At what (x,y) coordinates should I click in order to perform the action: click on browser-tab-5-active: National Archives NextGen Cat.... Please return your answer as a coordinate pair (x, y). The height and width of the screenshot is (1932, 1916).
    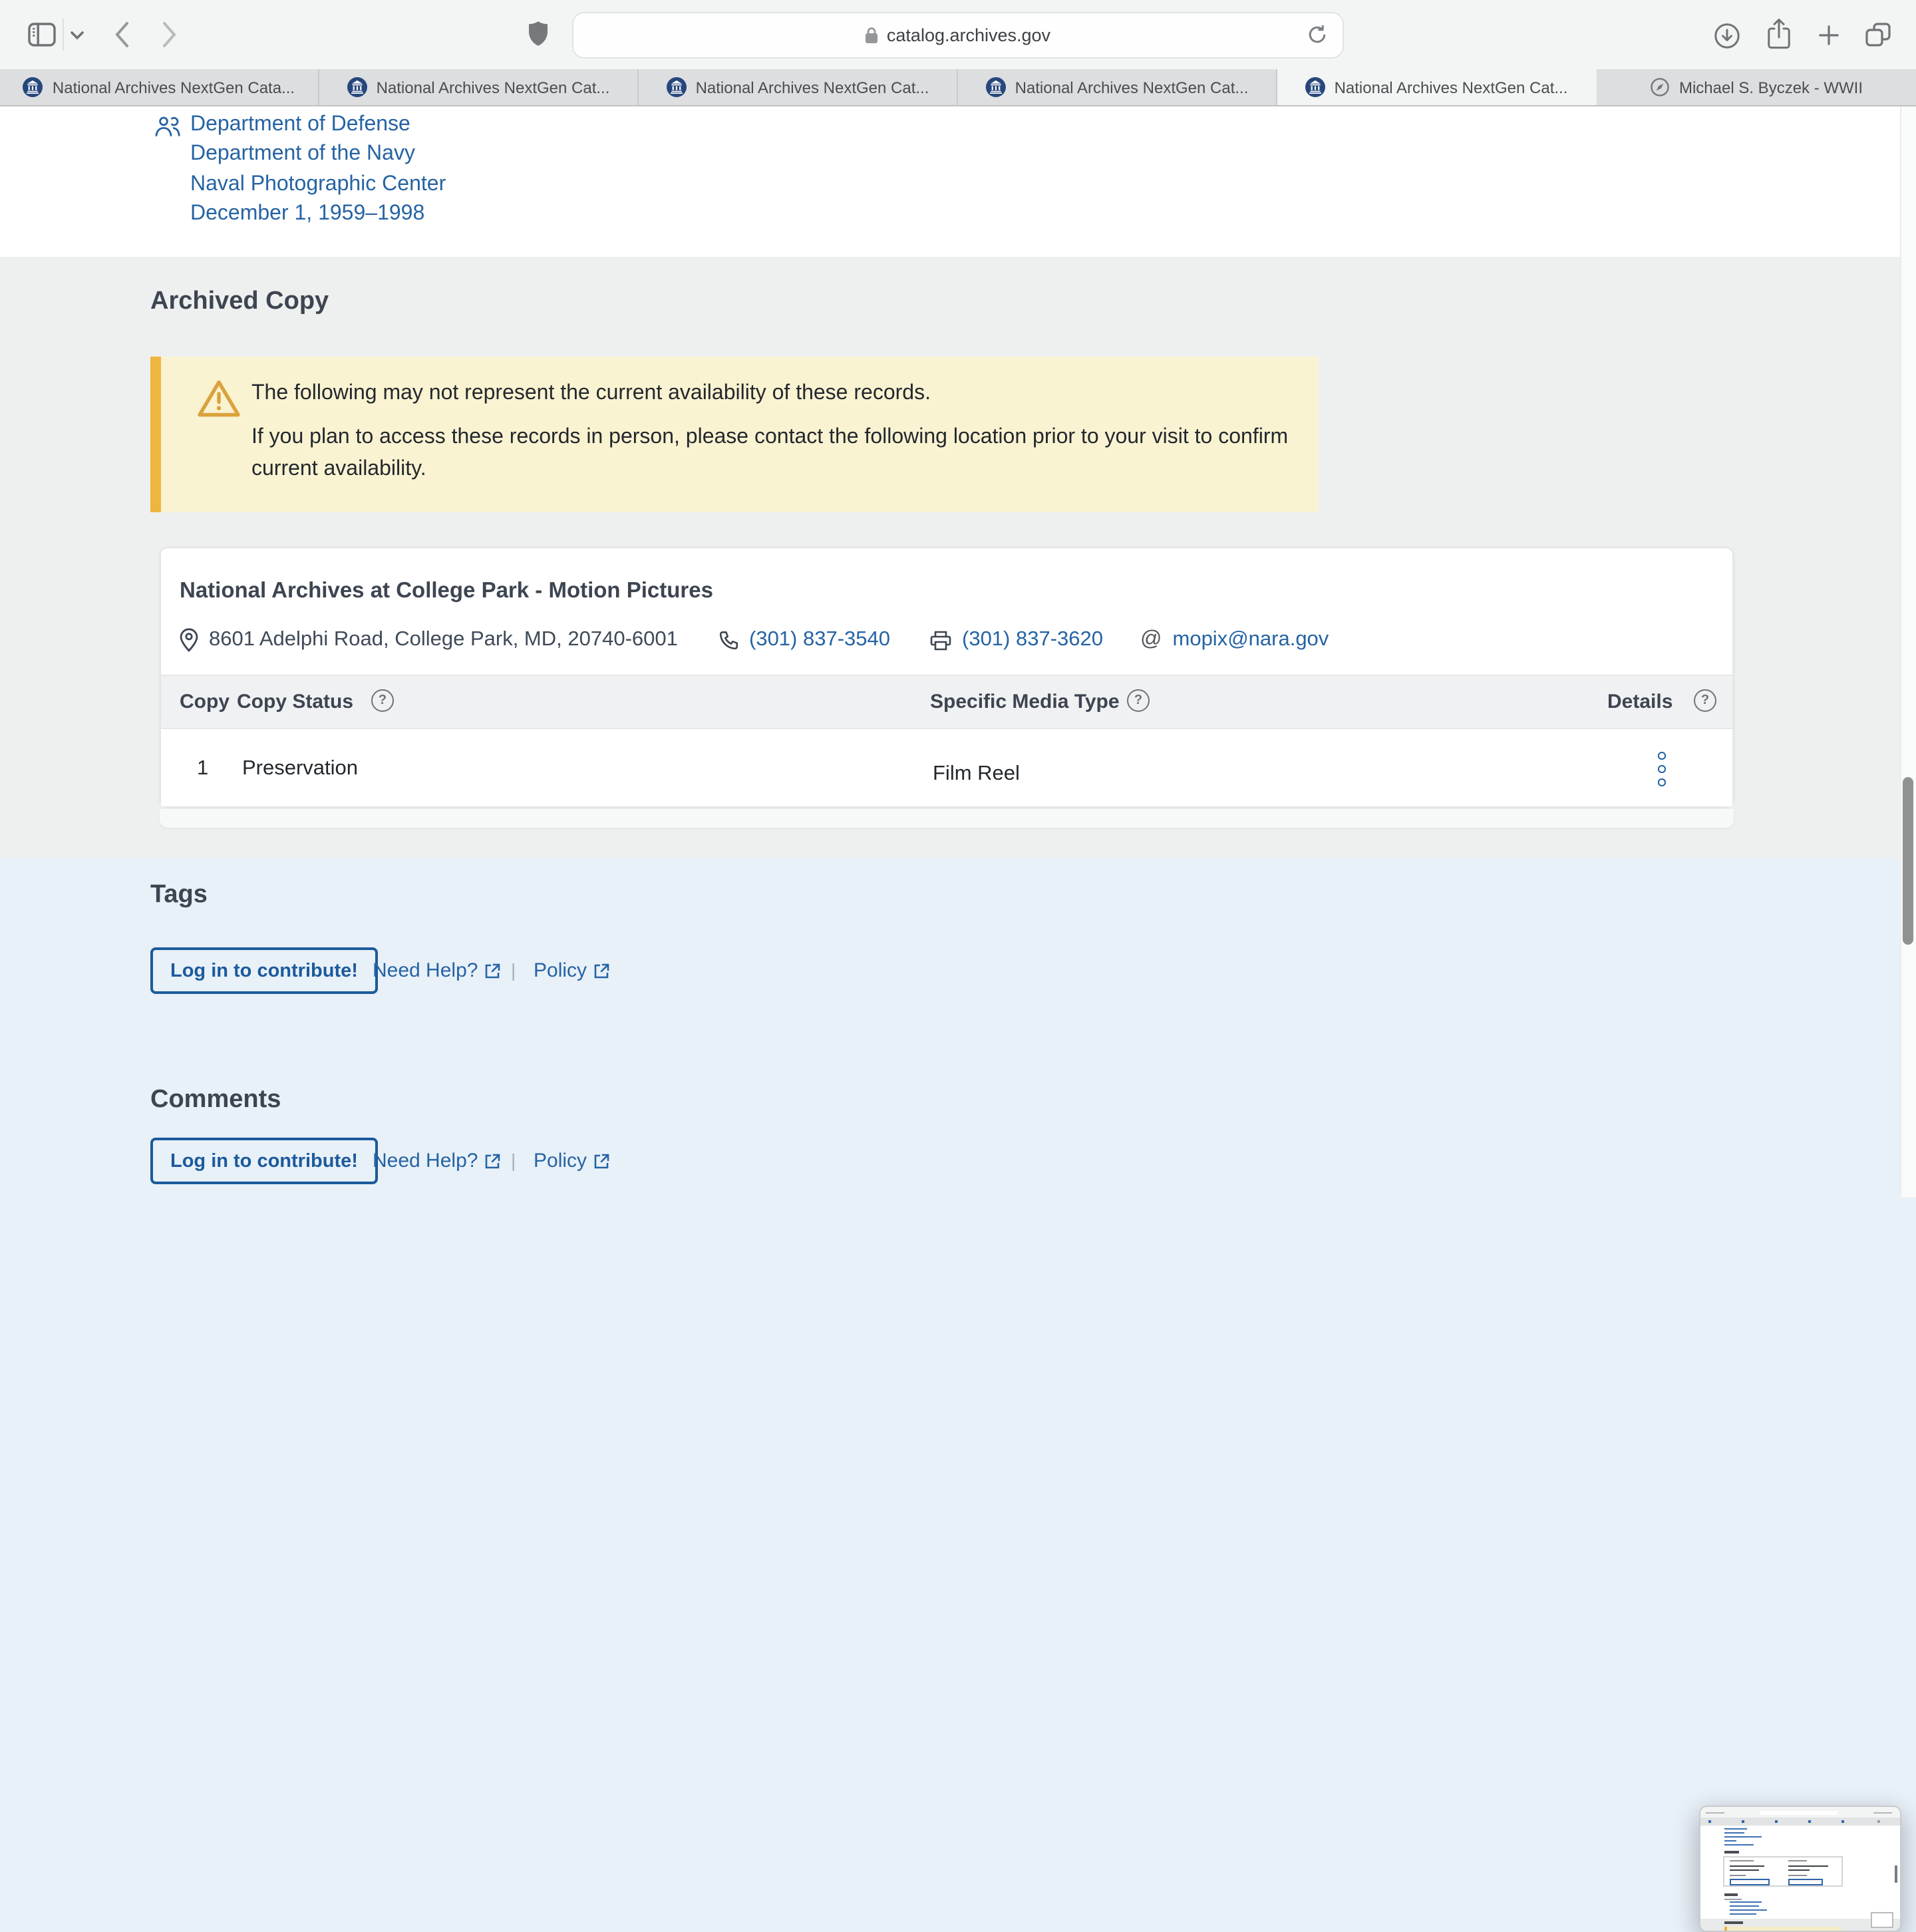
    Looking at the image, I should click on (1437, 87).